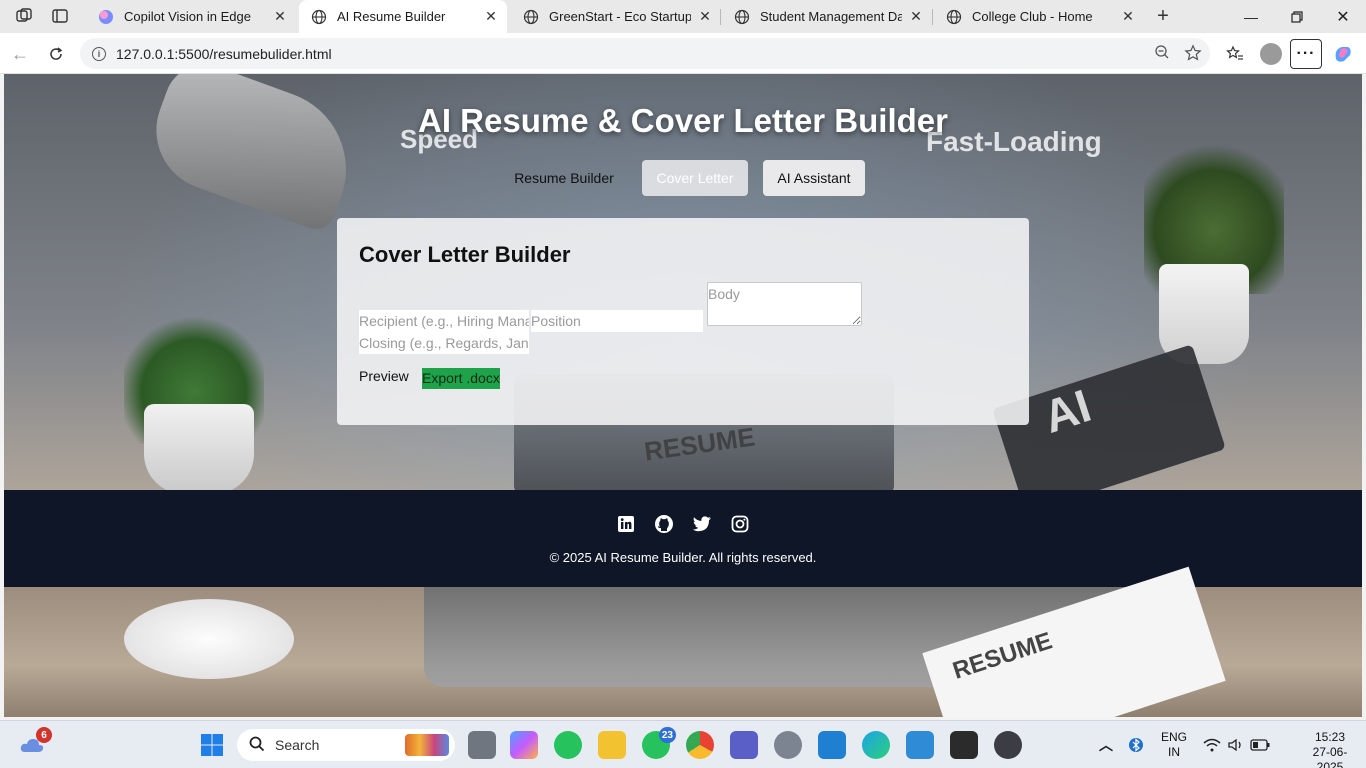 The height and width of the screenshot is (768, 1366). What do you see at coordinates (702, 524) in the screenshot?
I see `twitter-icon` at bounding box center [702, 524].